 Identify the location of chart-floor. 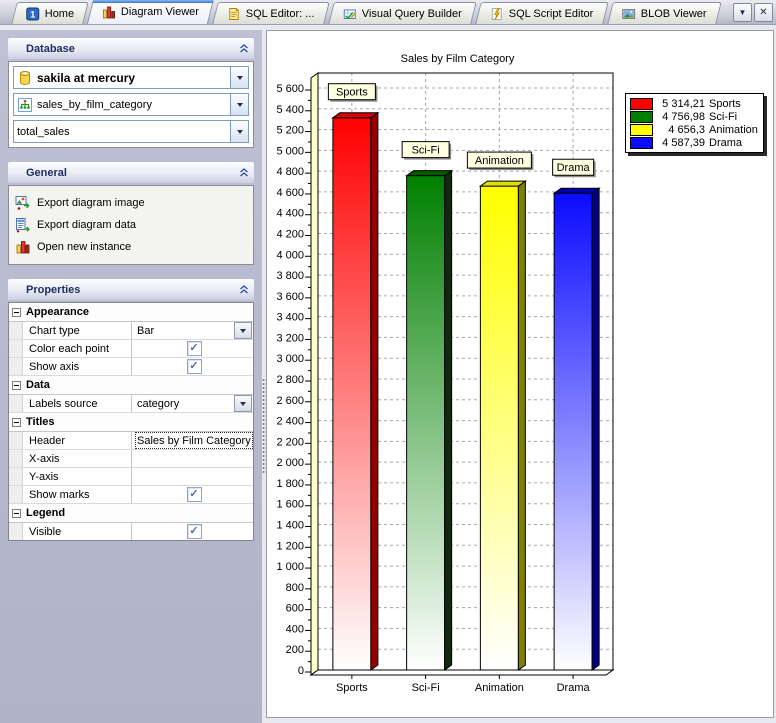
(462, 672).